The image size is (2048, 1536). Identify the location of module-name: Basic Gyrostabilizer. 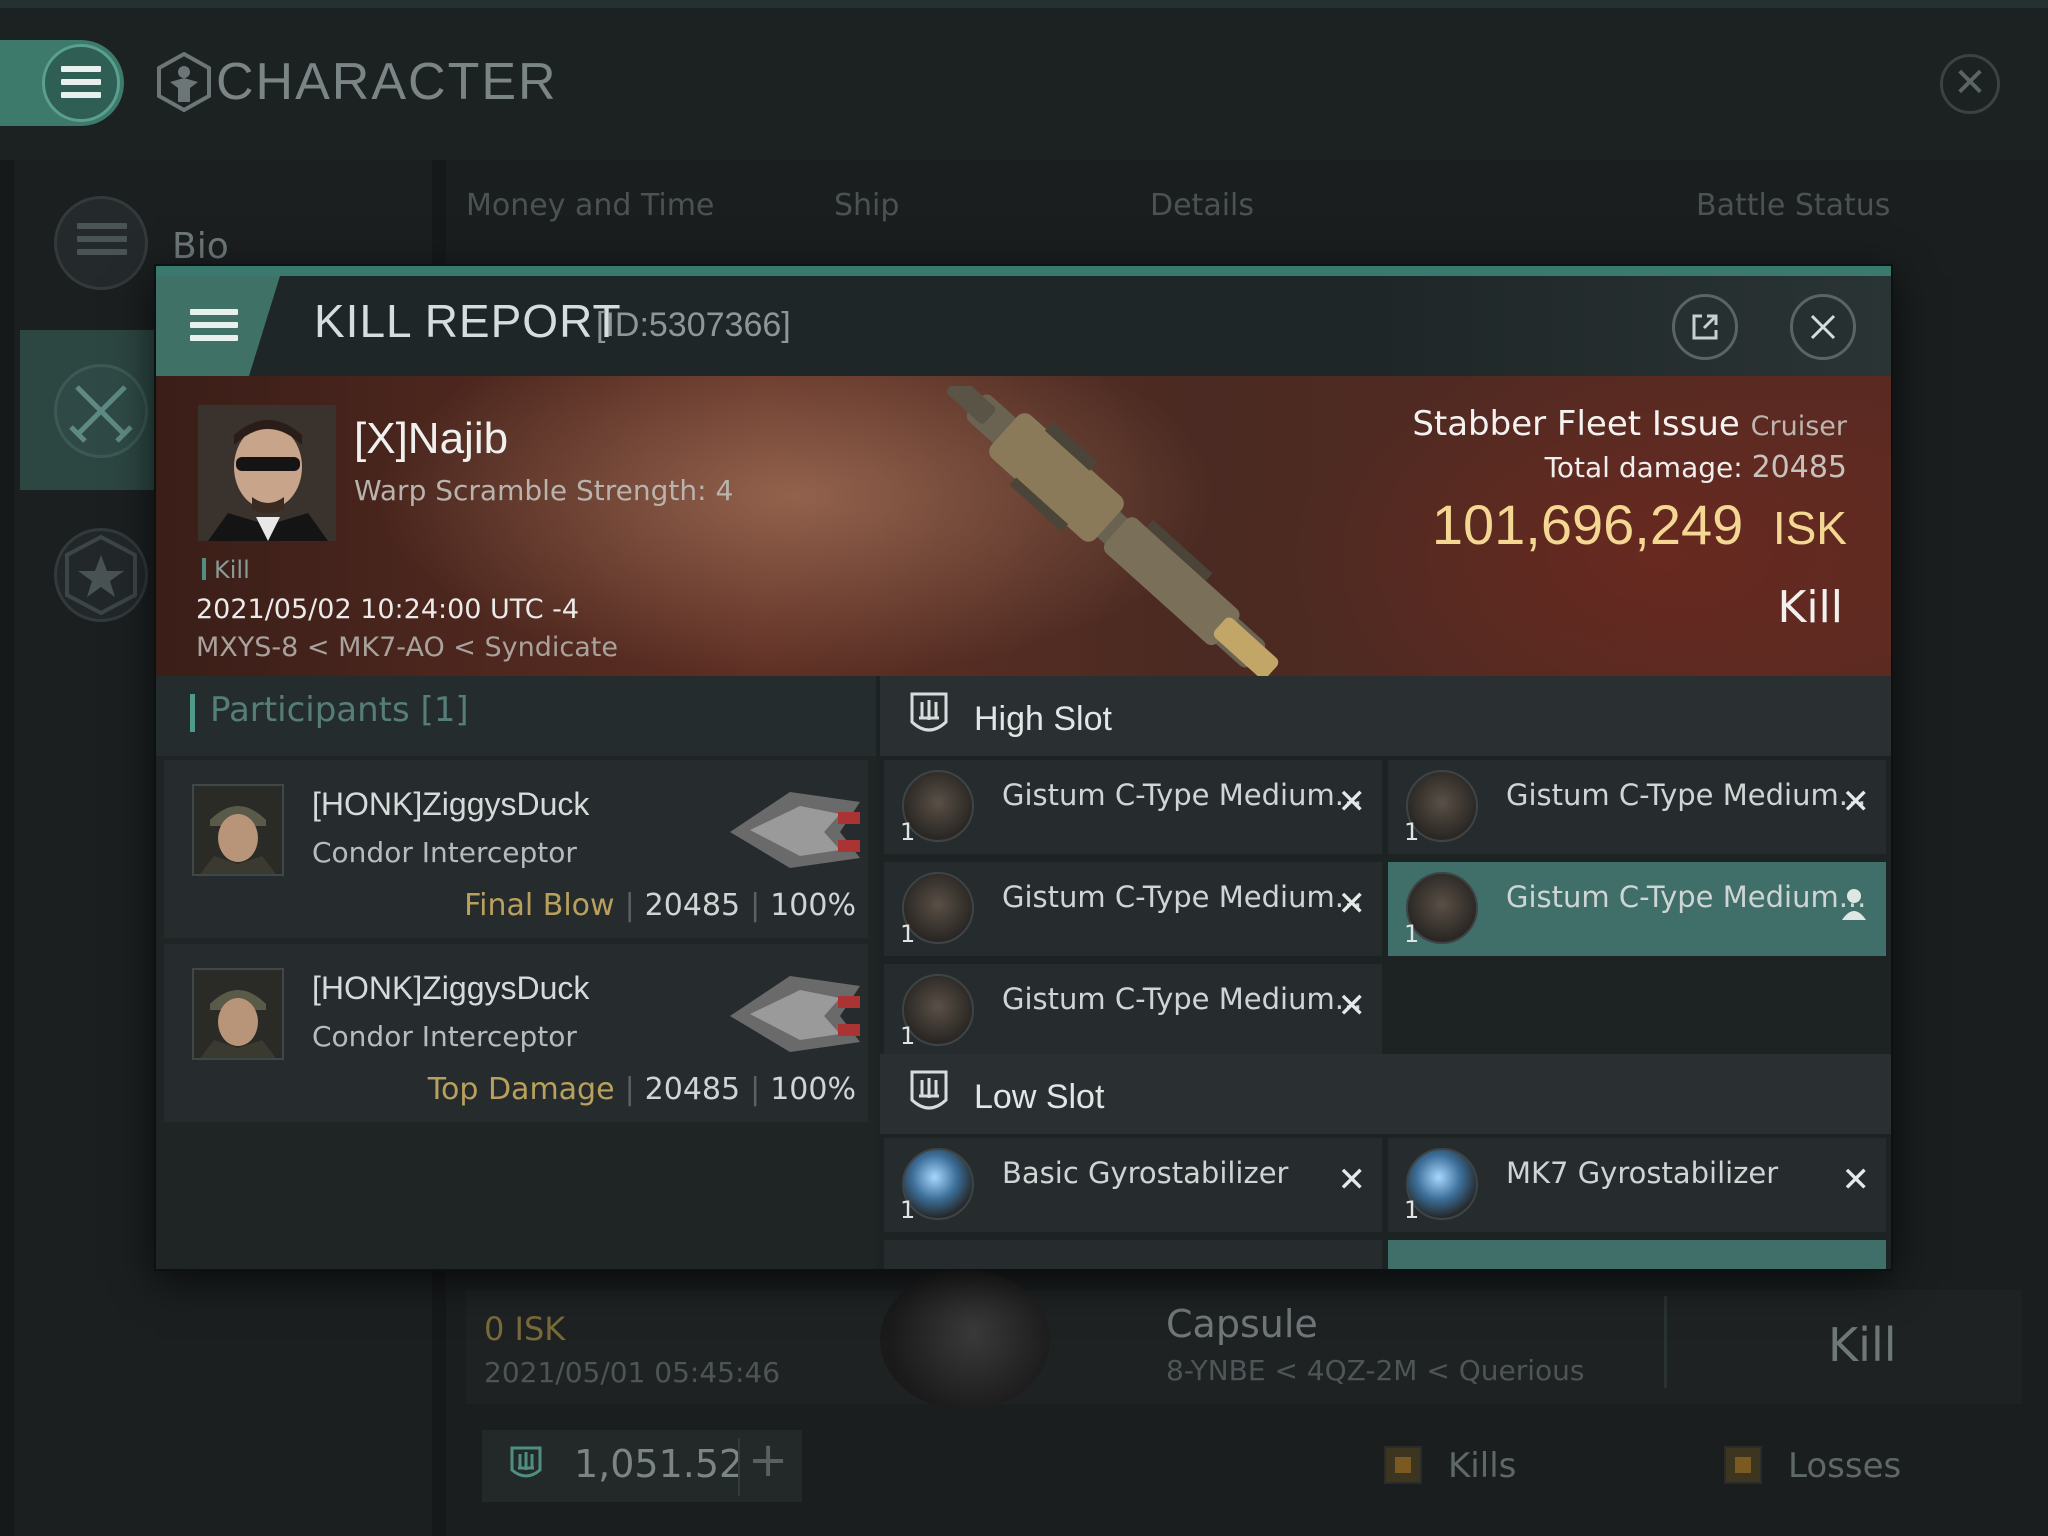
(1145, 1173).